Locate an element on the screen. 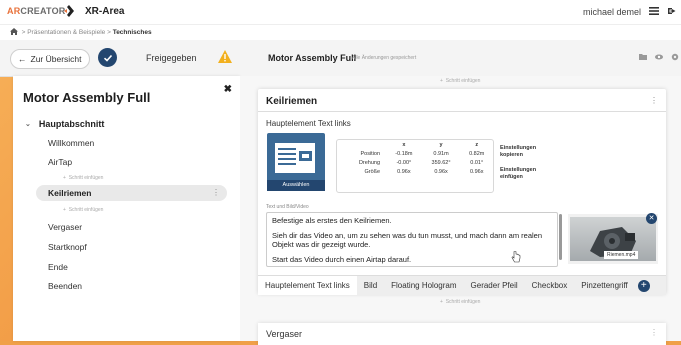 The height and width of the screenshot is (345, 681). chevron-down-icon: ⌄ is located at coordinates (28, 124).